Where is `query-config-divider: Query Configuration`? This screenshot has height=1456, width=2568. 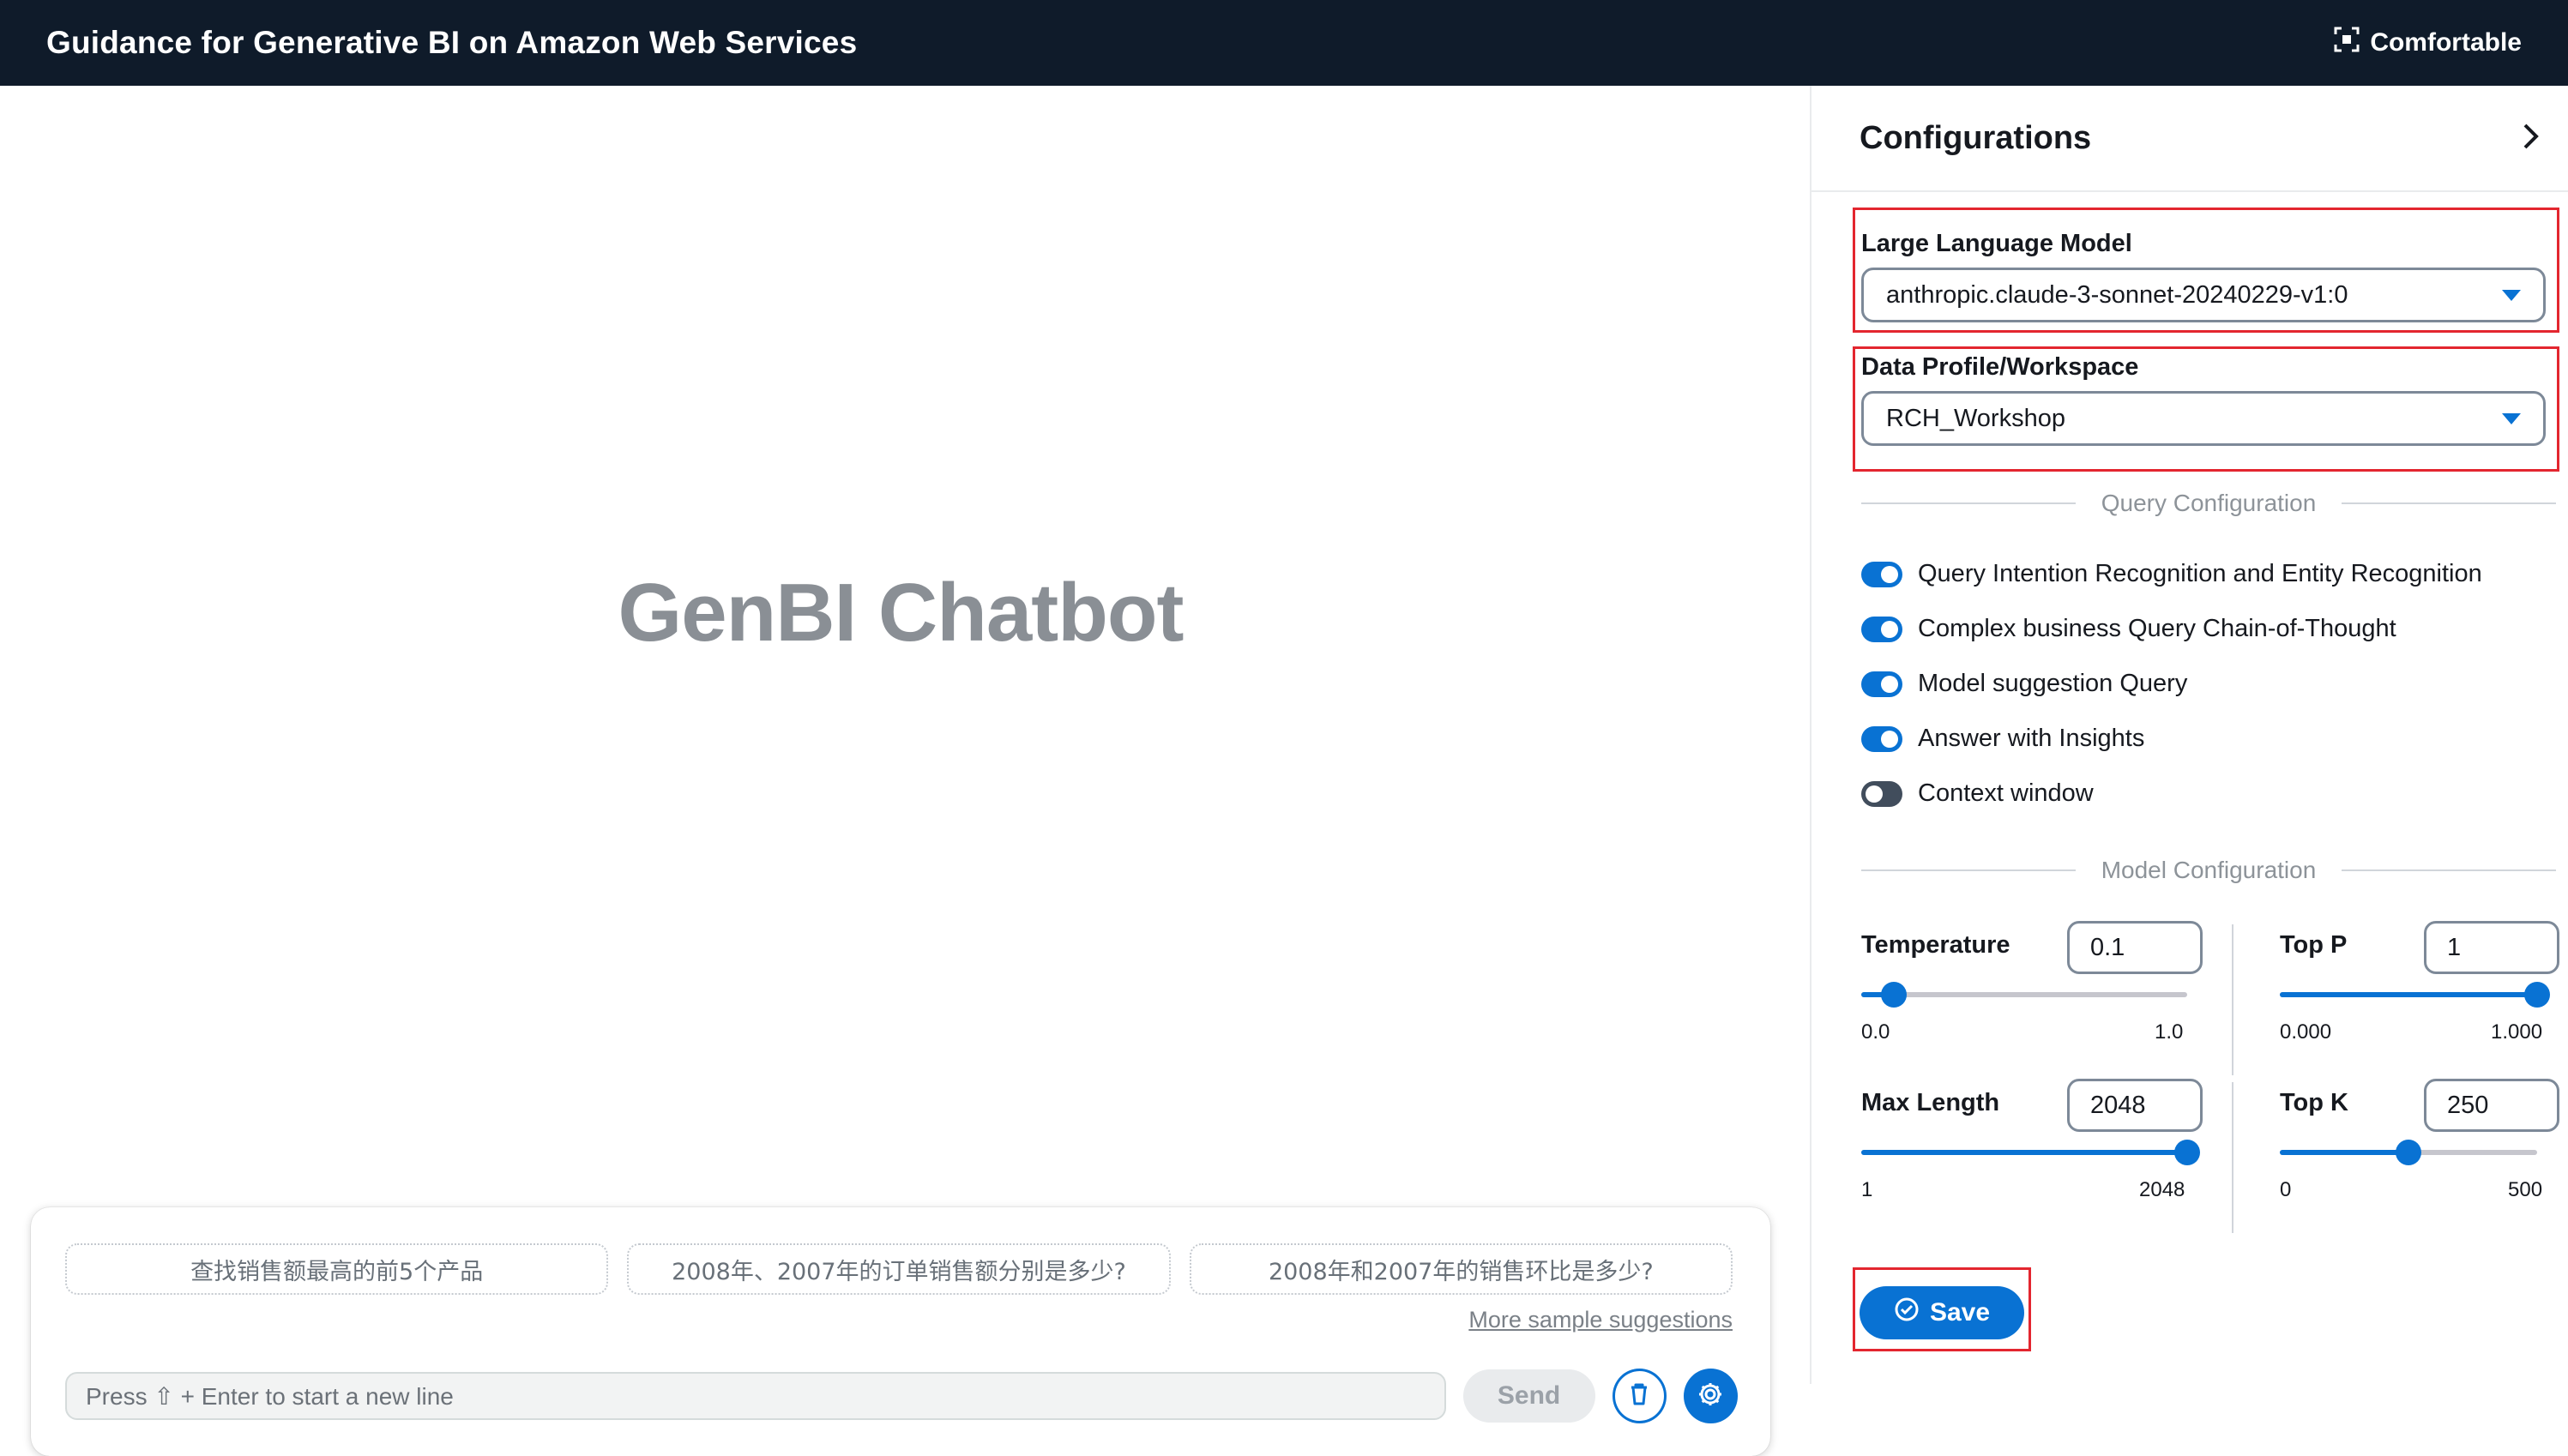 query-config-divider: Query Configuration is located at coordinates (2209, 503).